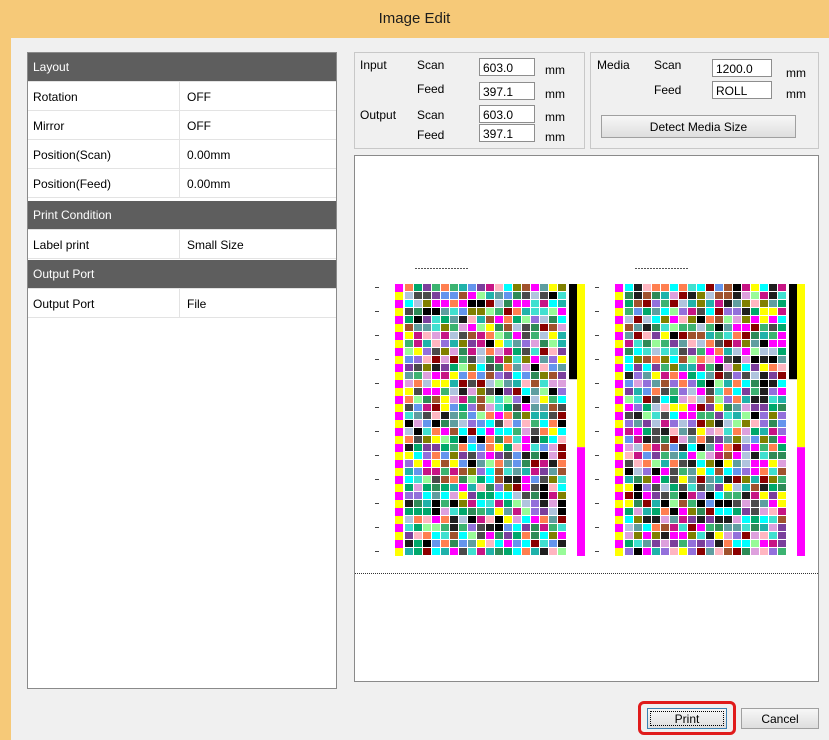  What do you see at coordinates (742, 68) in the screenshot?
I see `media-scan-field: 1200.0` at bounding box center [742, 68].